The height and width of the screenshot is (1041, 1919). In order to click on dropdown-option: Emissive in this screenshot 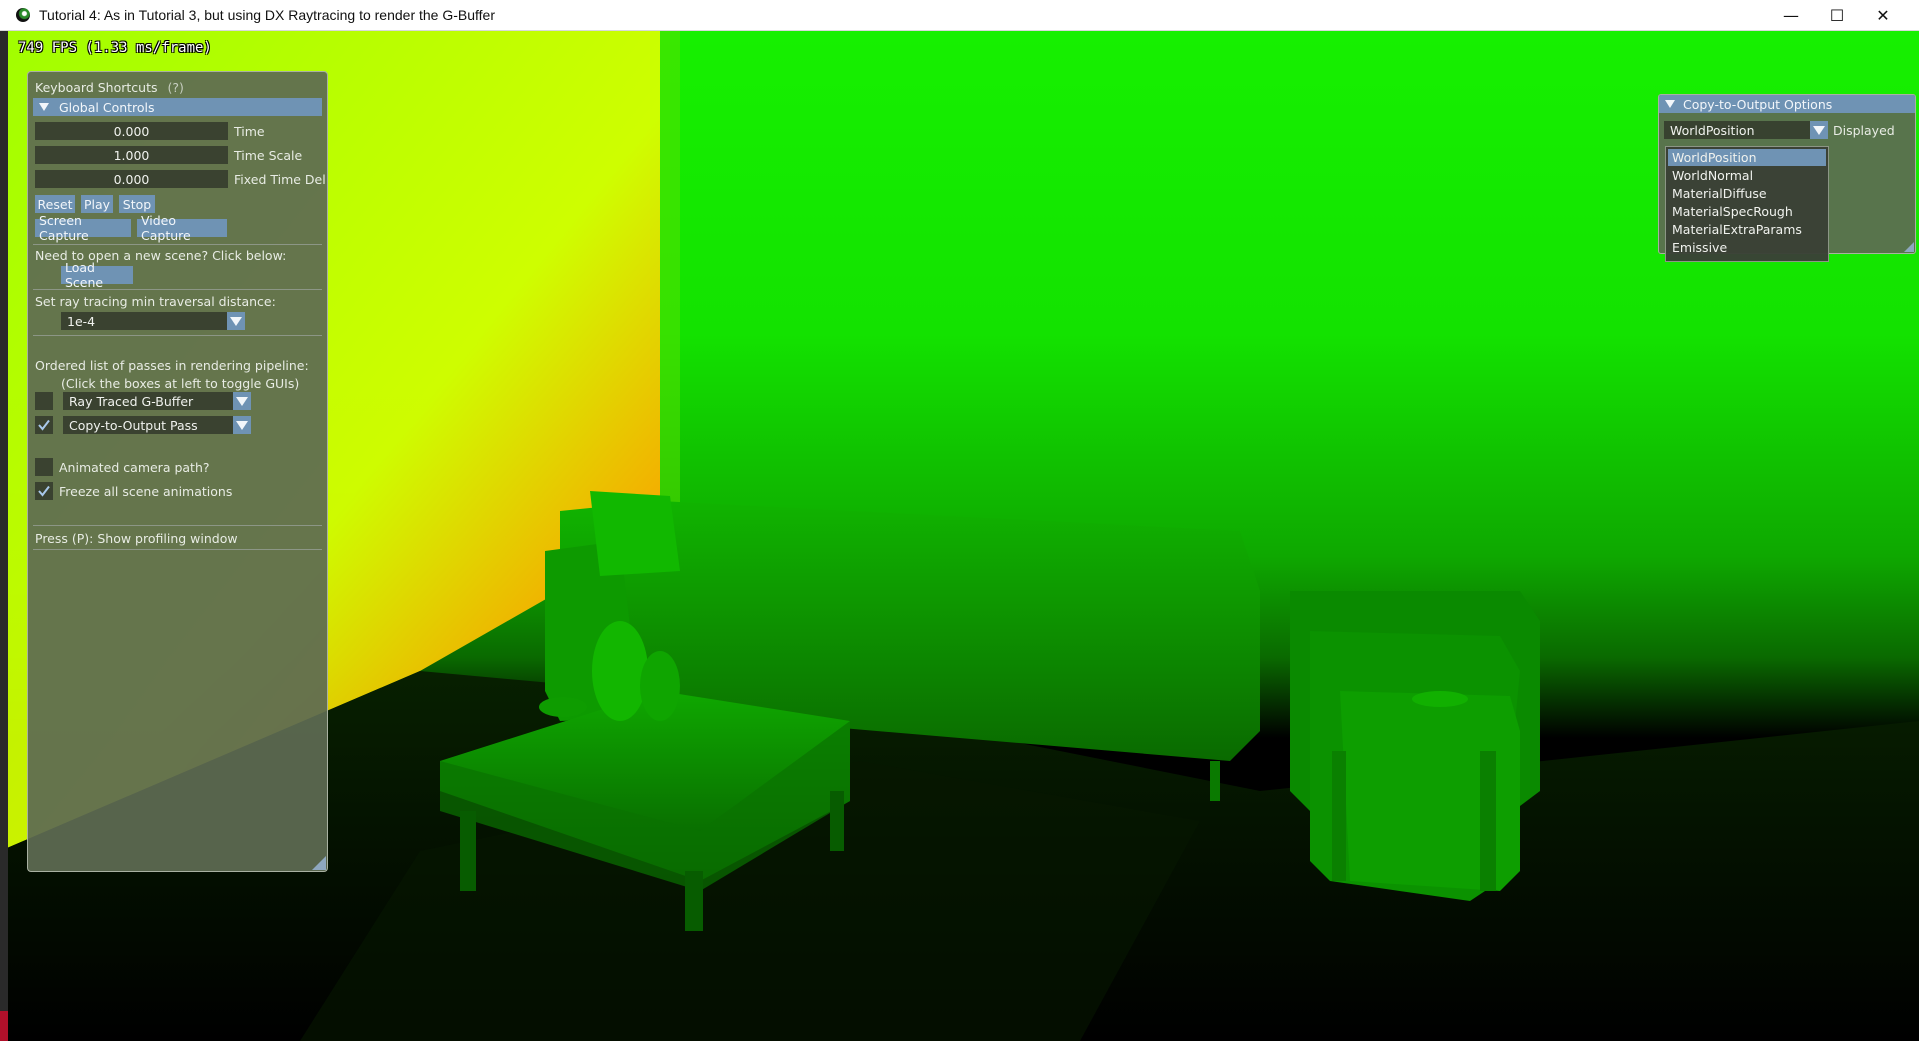, I will do `click(1747, 247)`.